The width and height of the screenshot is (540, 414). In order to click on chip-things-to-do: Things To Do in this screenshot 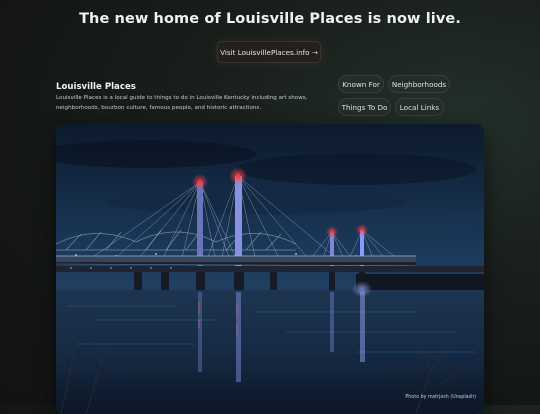, I will do `click(364, 107)`.